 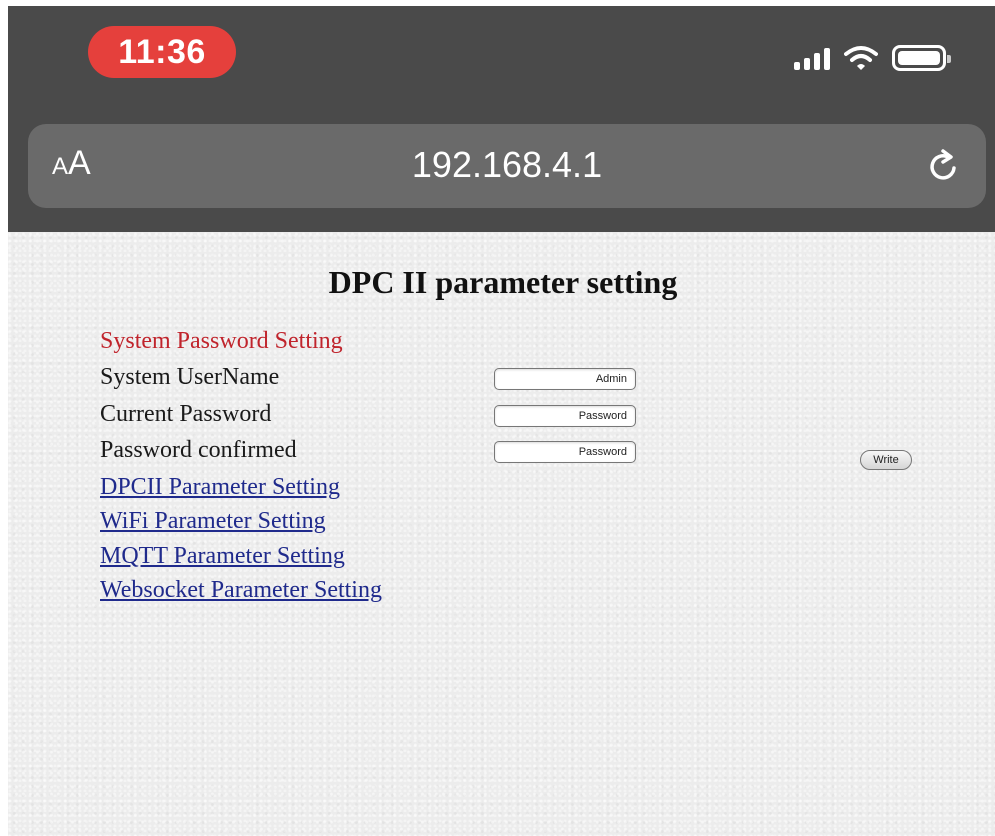 I want to click on url-text: 192.168.4.1, so click(x=507, y=165).